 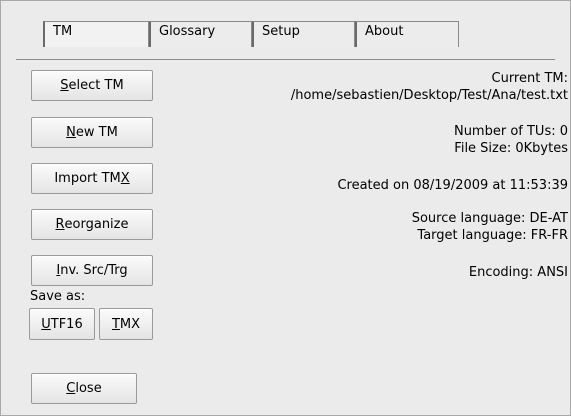 I want to click on number-of-tus: Number of TUs: 0, so click(x=510, y=131).